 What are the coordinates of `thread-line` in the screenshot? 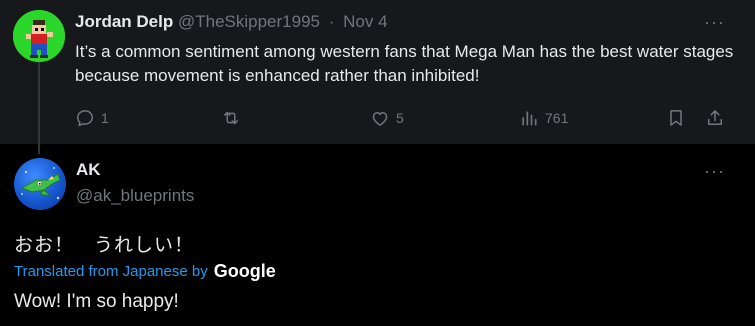 It's located at (39, 105).